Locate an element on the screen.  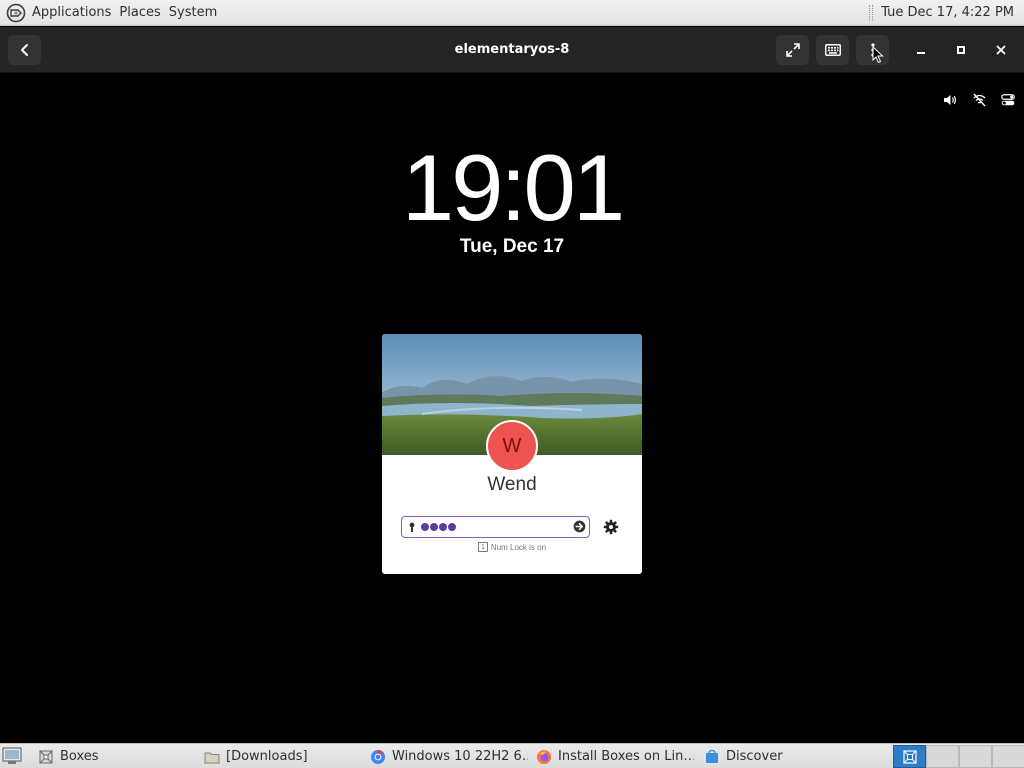
login-card: W Wend 1 Num Lock is on is located at coordinates (512, 454).